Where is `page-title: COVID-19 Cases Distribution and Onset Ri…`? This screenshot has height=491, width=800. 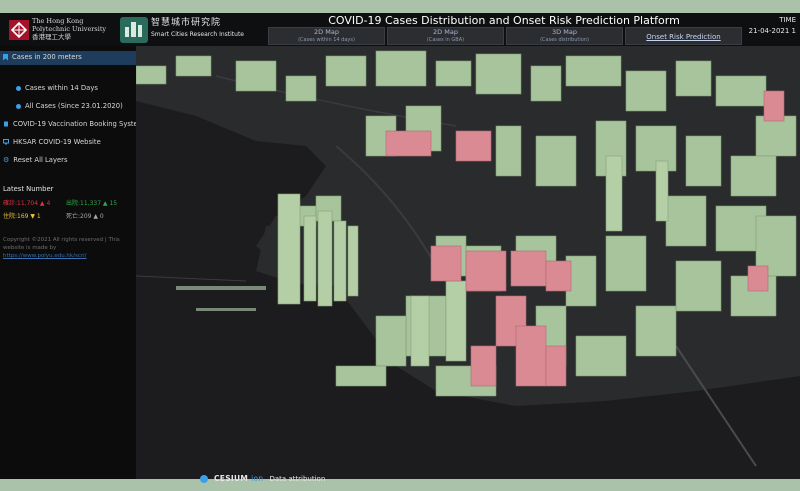 page-title: COVID-19 Cases Distribution and Onset Ri… is located at coordinates (504, 20).